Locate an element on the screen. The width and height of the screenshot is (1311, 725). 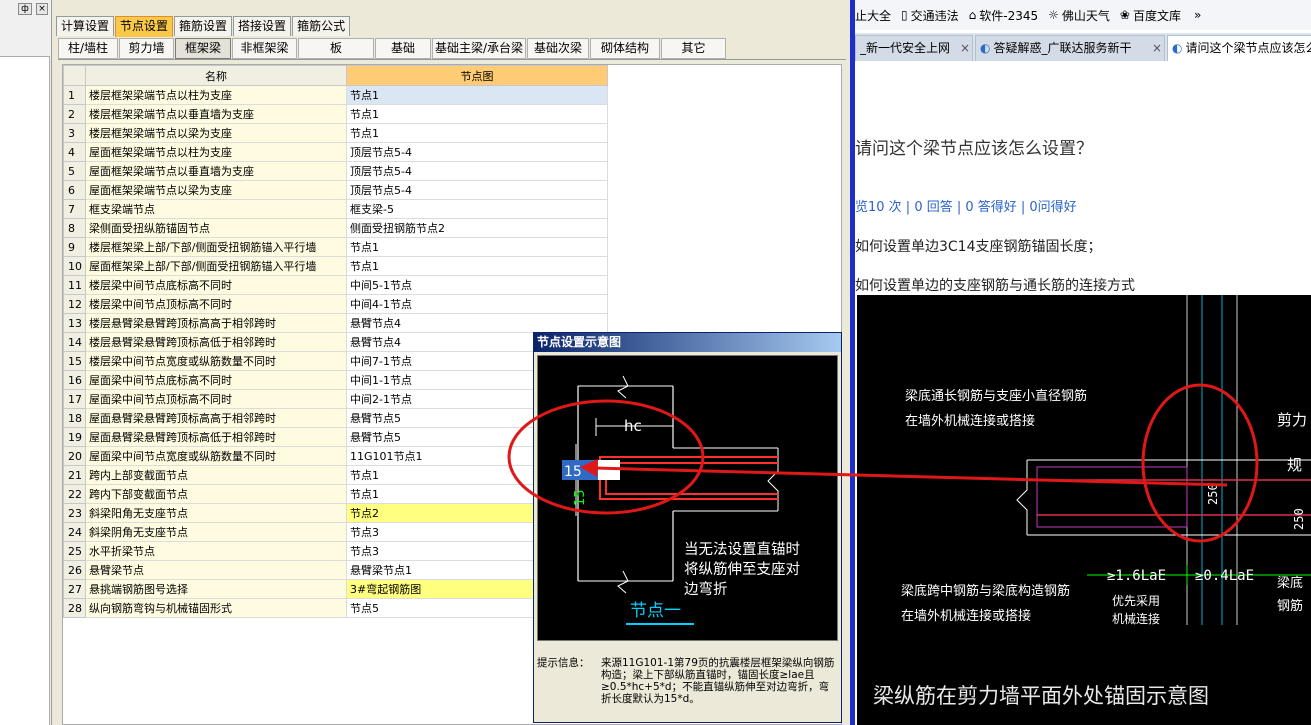
table-row: 23 斜梁阳角无支座节点 节点2 is located at coordinates (335, 513).